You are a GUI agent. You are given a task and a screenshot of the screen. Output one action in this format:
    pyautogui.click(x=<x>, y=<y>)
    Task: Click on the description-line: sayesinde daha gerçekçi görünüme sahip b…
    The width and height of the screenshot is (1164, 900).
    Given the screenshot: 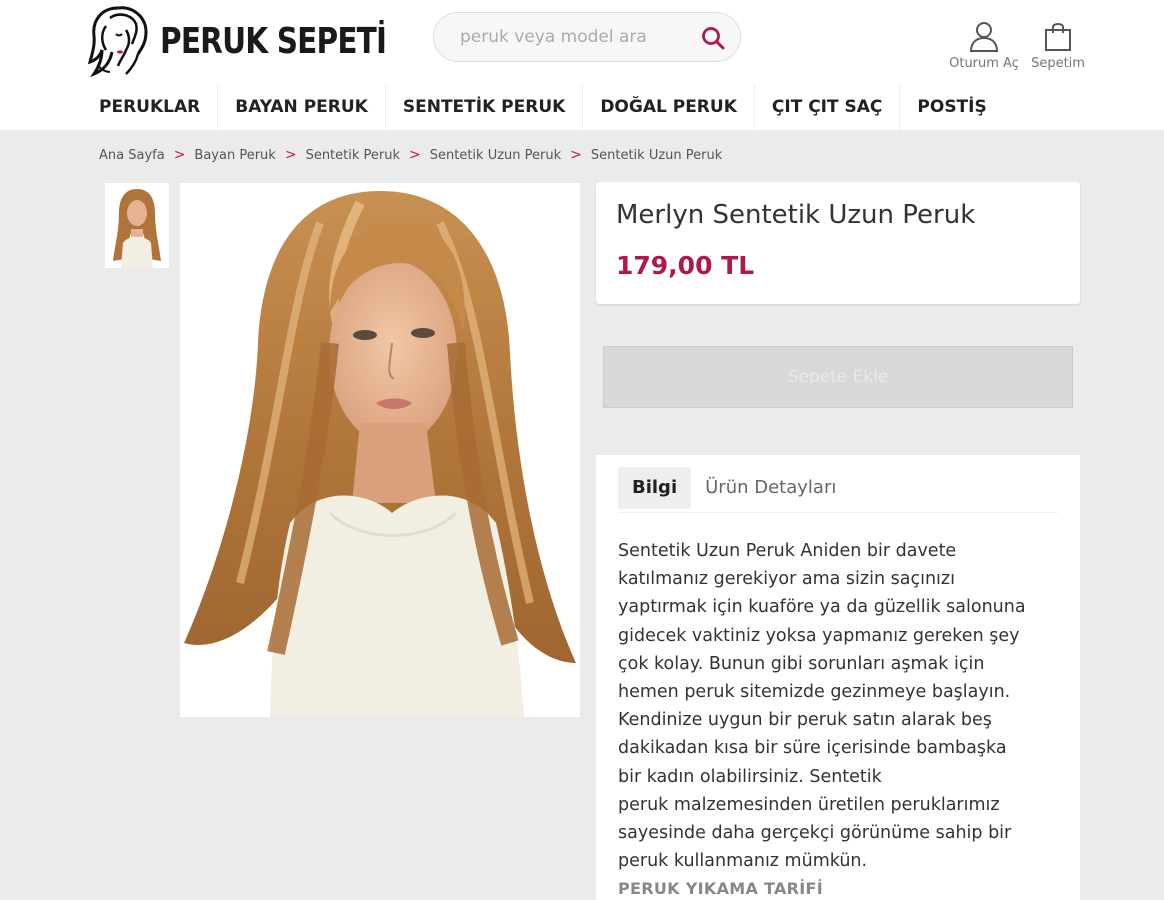 What is the action you would take?
    pyautogui.click(x=815, y=833)
    